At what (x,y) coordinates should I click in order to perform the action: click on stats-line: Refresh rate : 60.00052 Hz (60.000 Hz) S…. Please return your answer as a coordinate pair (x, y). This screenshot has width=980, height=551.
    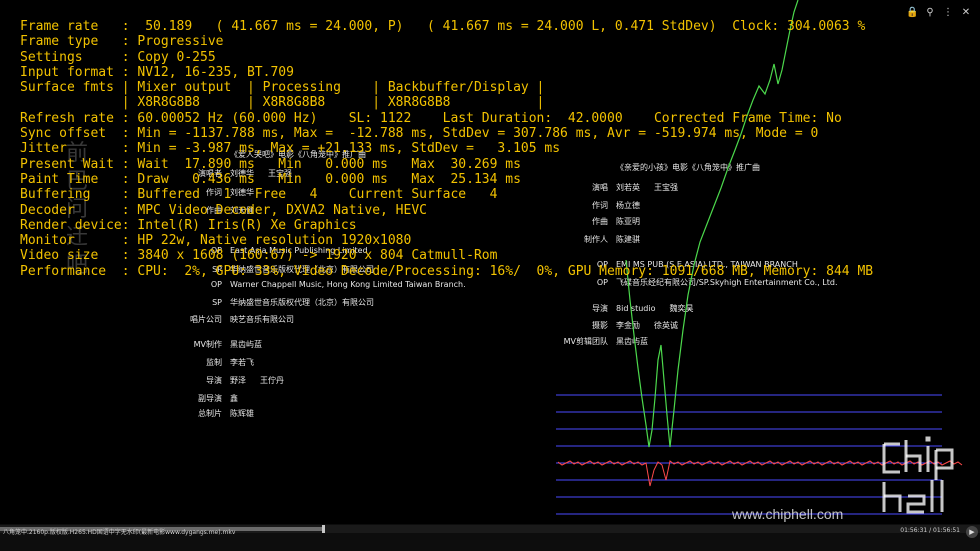
    Looking at the image, I should click on (431, 118).